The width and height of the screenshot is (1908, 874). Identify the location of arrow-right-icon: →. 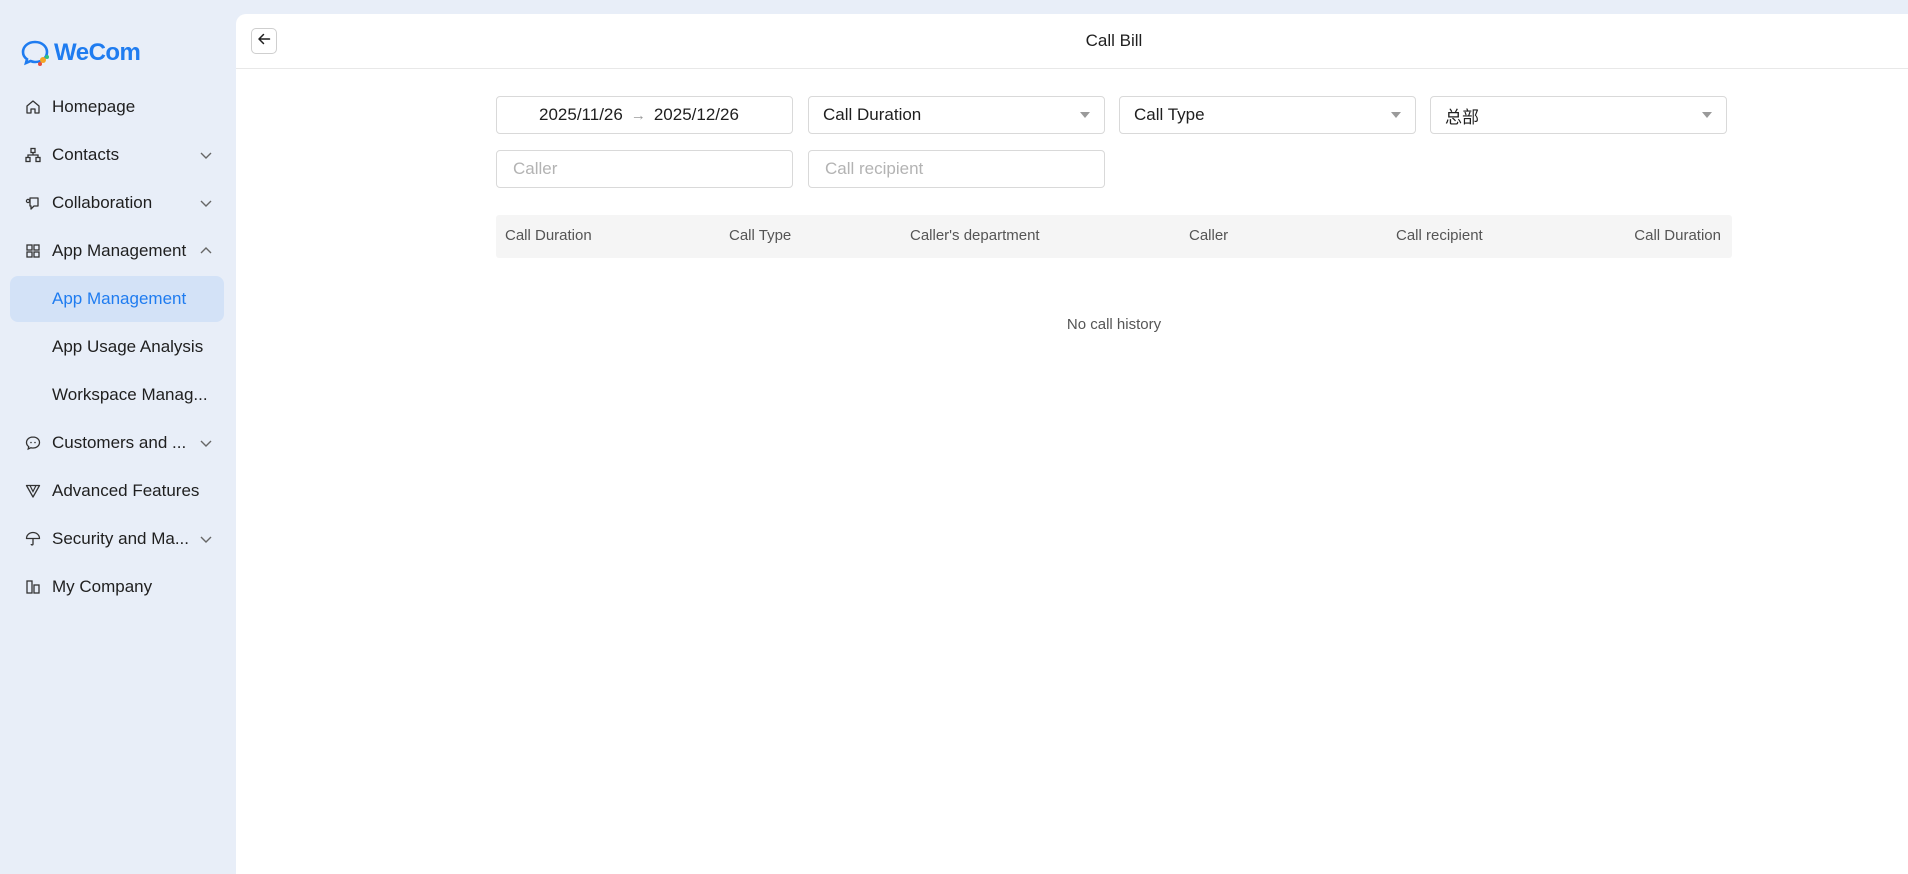
(638, 115).